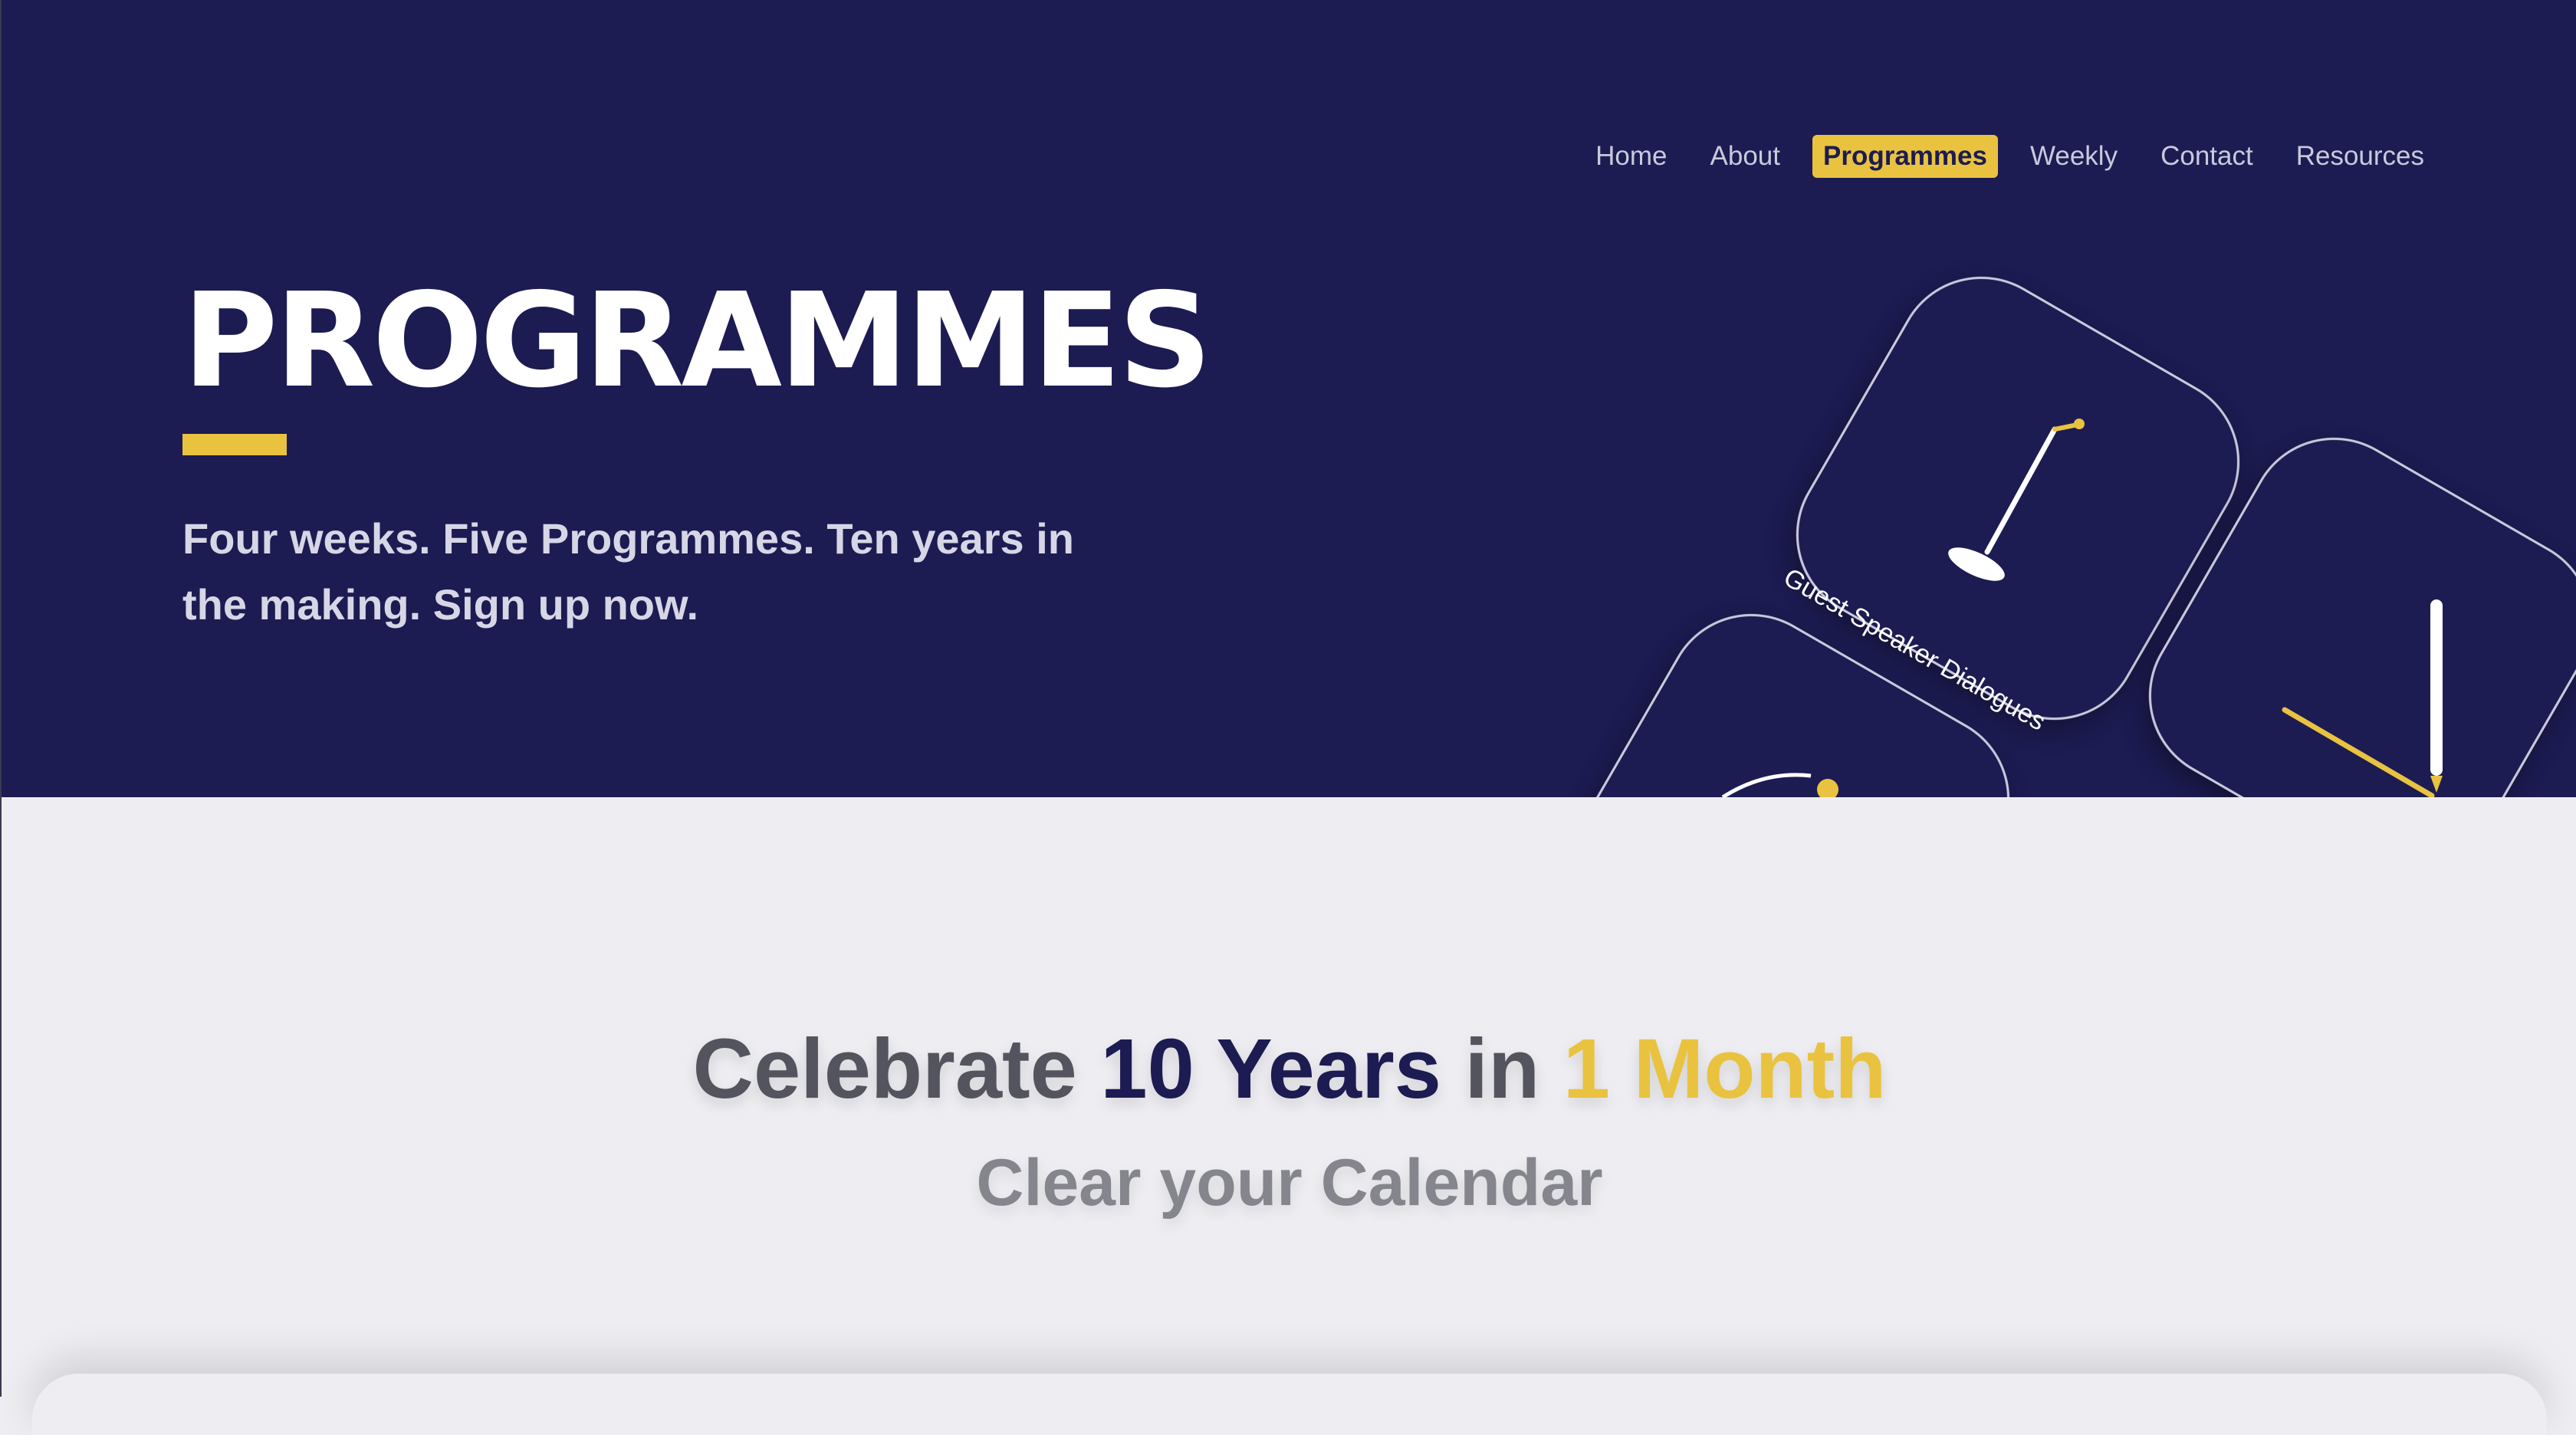  What do you see at coordinates (1724, 1069) in the screenshot?
I see `headline-part-4: 1 Month` at bounding box center [1724, 1069].